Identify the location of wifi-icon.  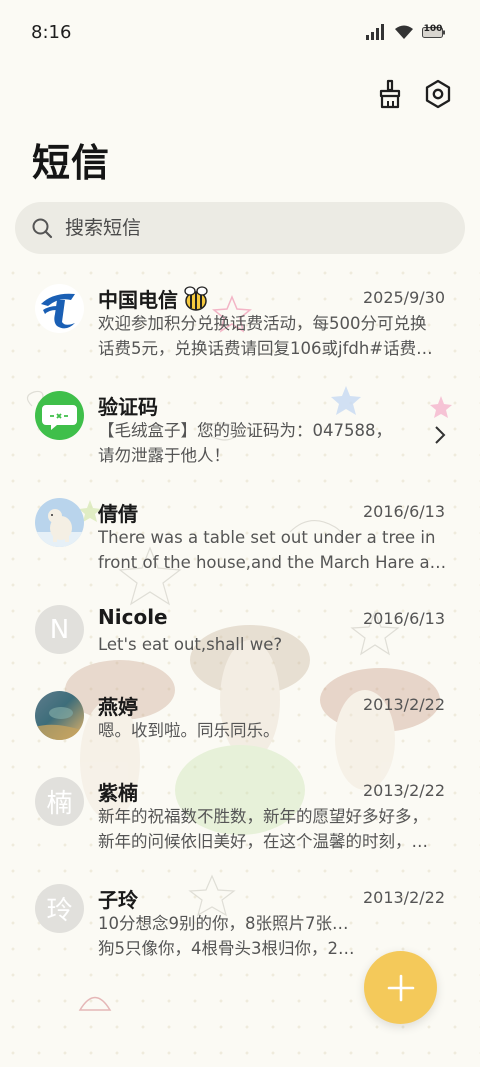
(404, 32).